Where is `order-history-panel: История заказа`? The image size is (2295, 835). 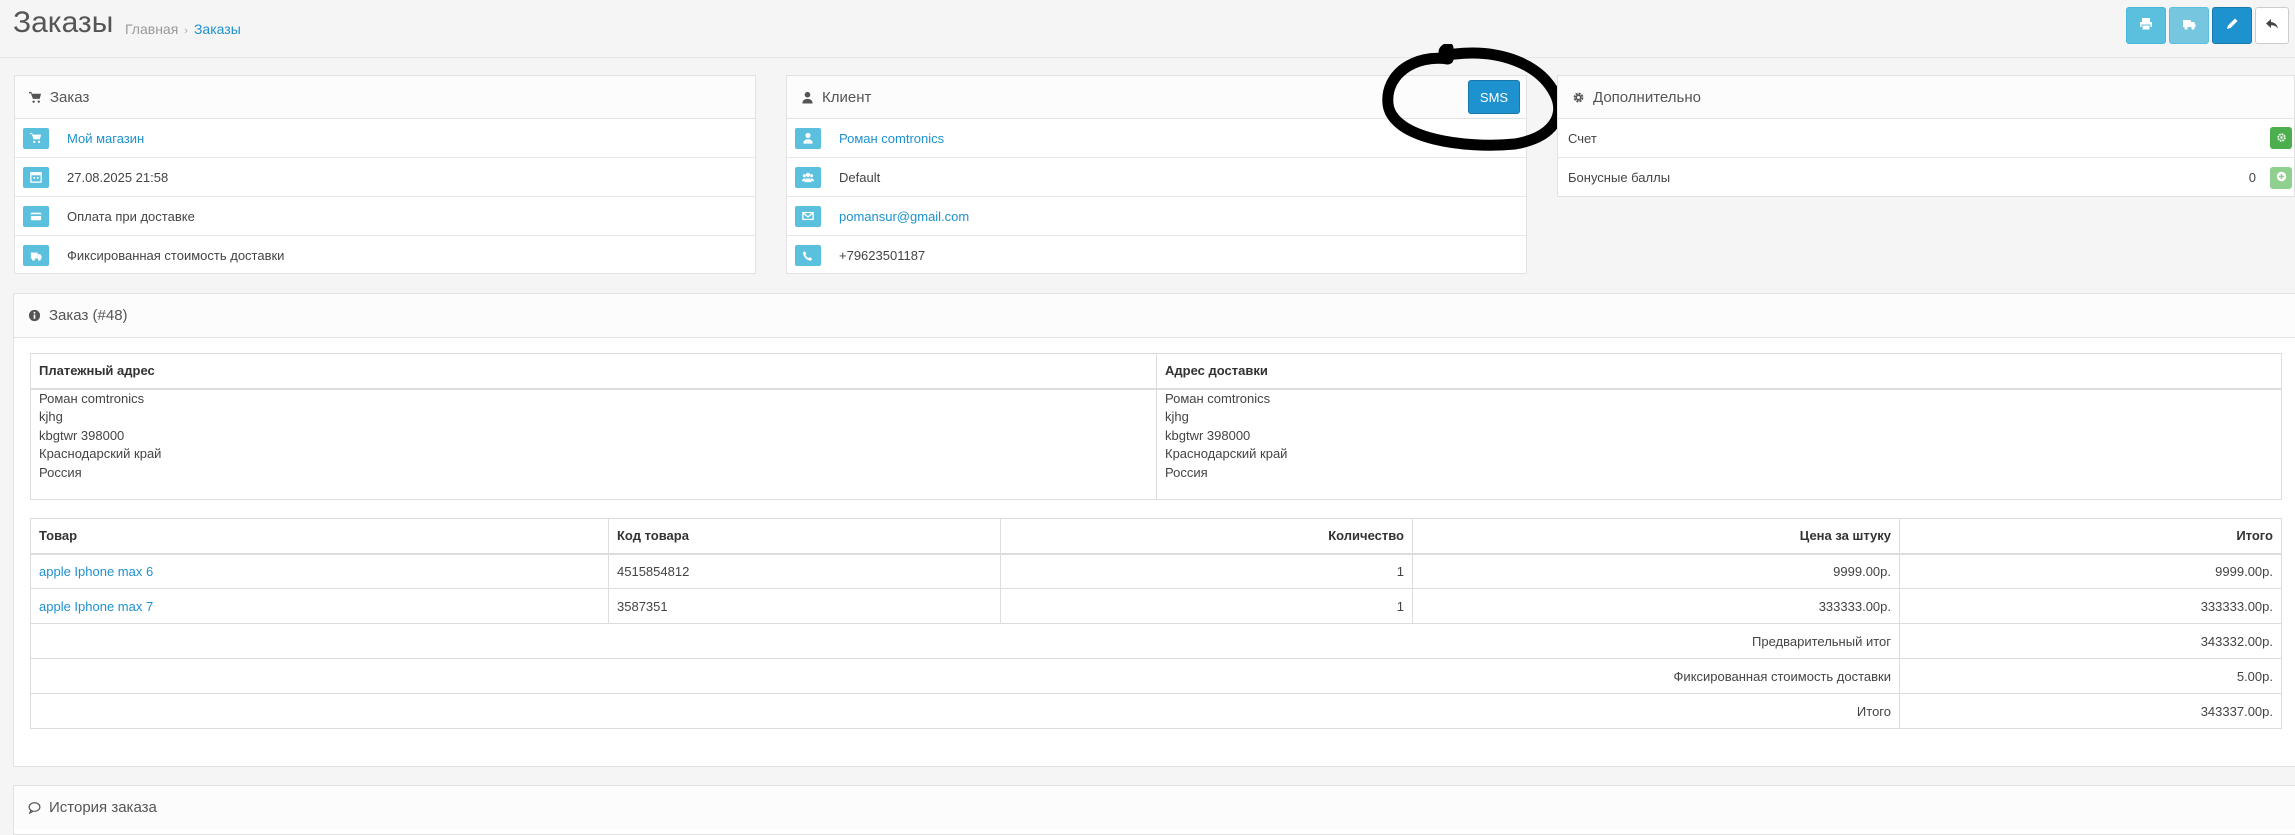 order-history-panel: История заказа is located at coordinates (1154, 810).